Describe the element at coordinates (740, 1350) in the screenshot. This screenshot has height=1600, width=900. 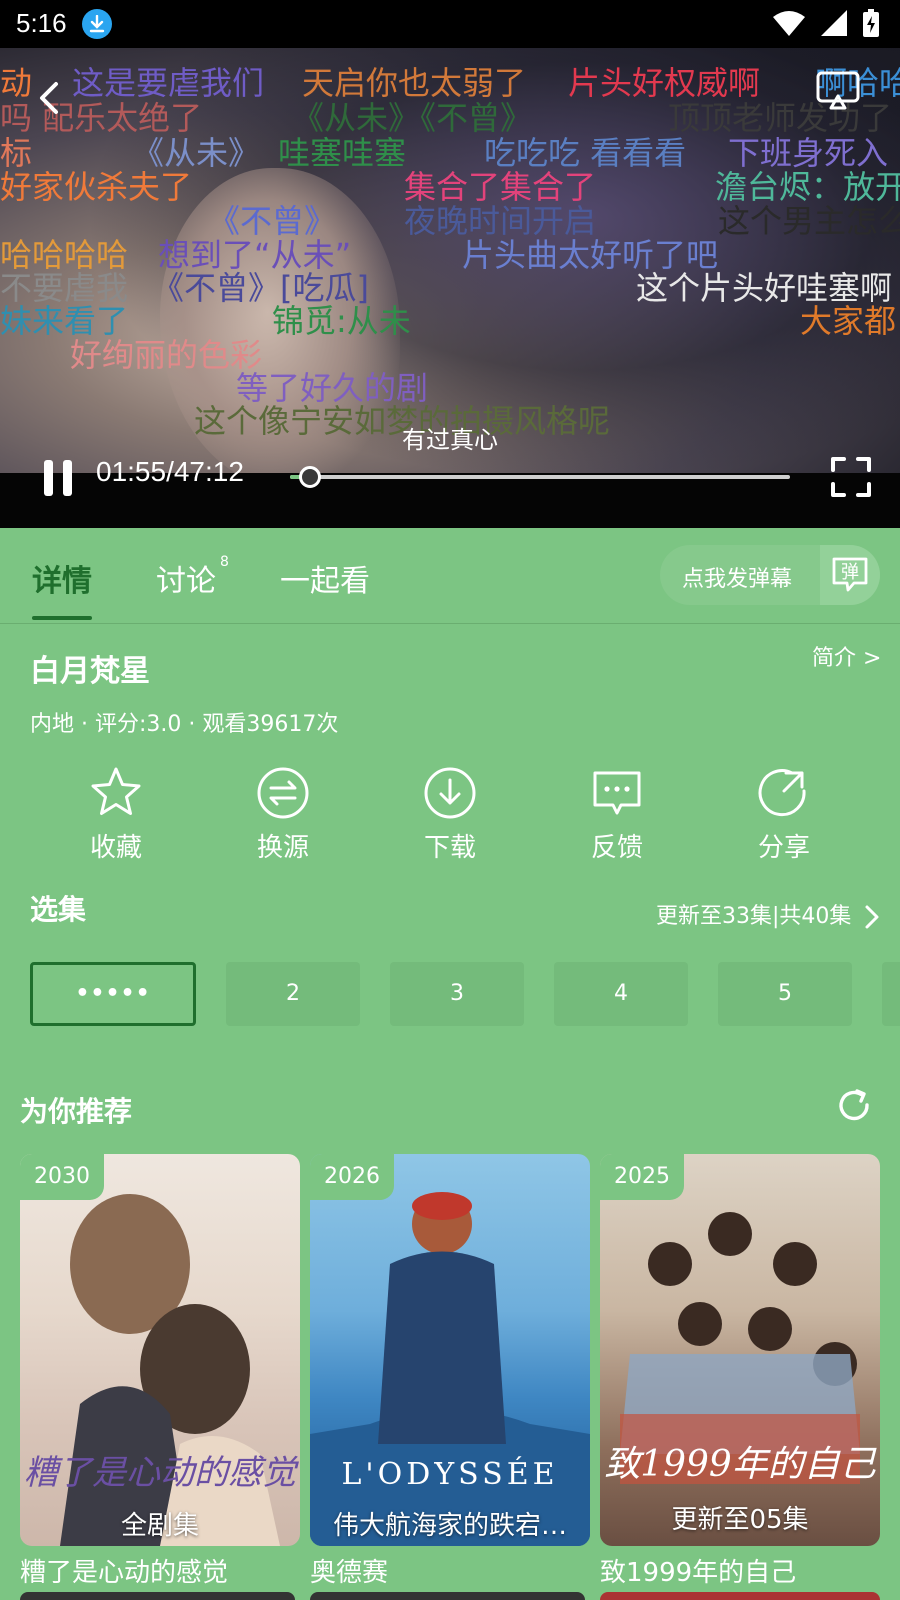
I see `poster-image: 致1999年的自己 2025 更新至05集` at that location.